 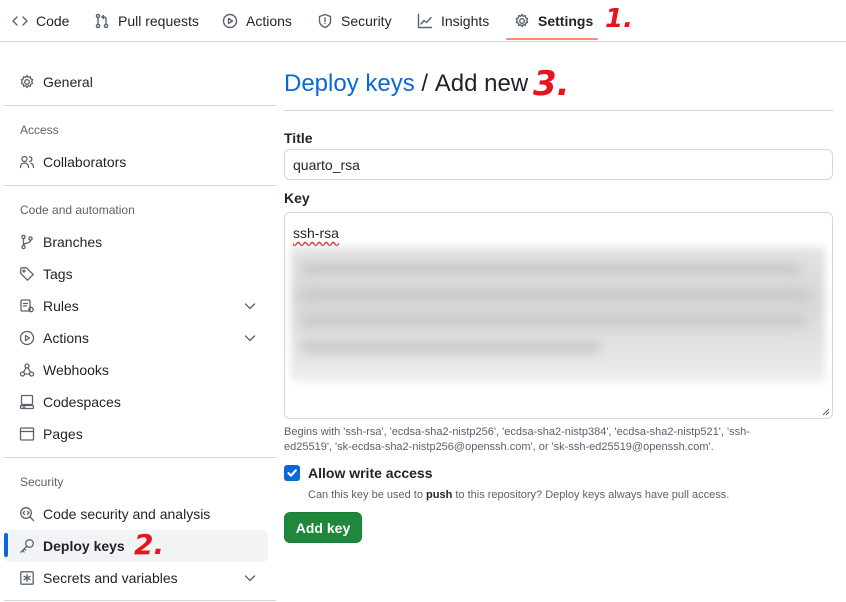 I want to click on sidebar-item-label: Code security and analysis, so click(x=127, y=514).